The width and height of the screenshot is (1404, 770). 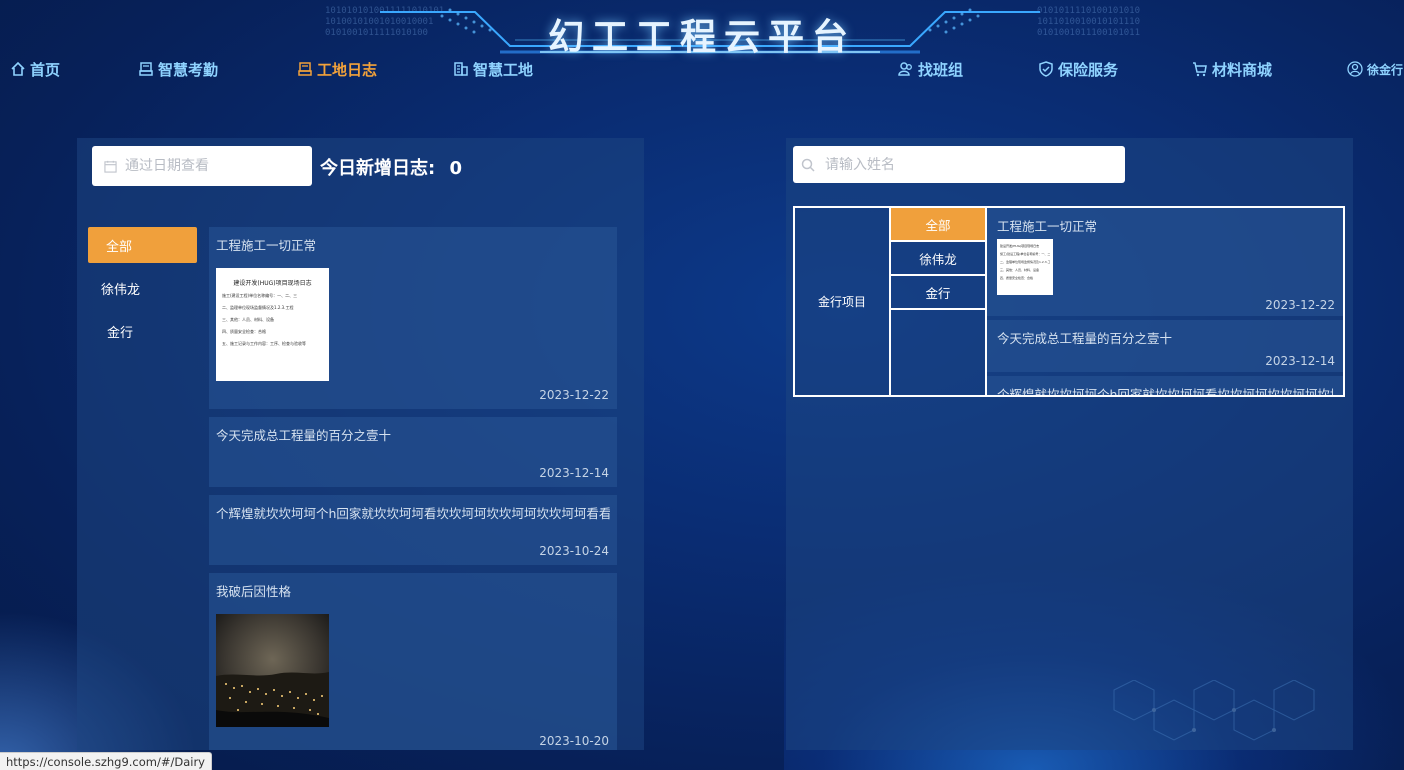 I want to click on user-menu: 徐金行, so click(x=1375, y=69).